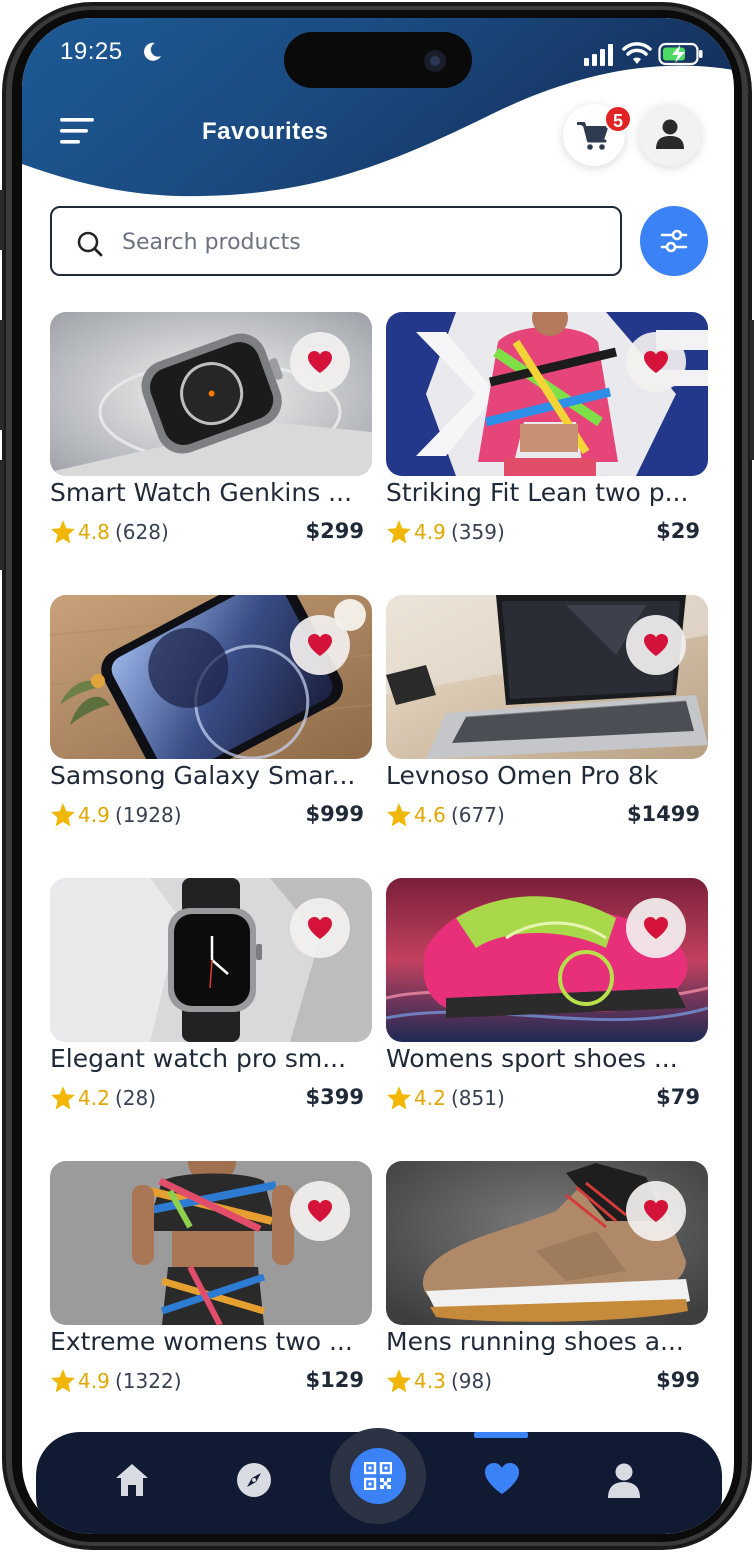  I want to click on review-count: (677), so click(478, 815).